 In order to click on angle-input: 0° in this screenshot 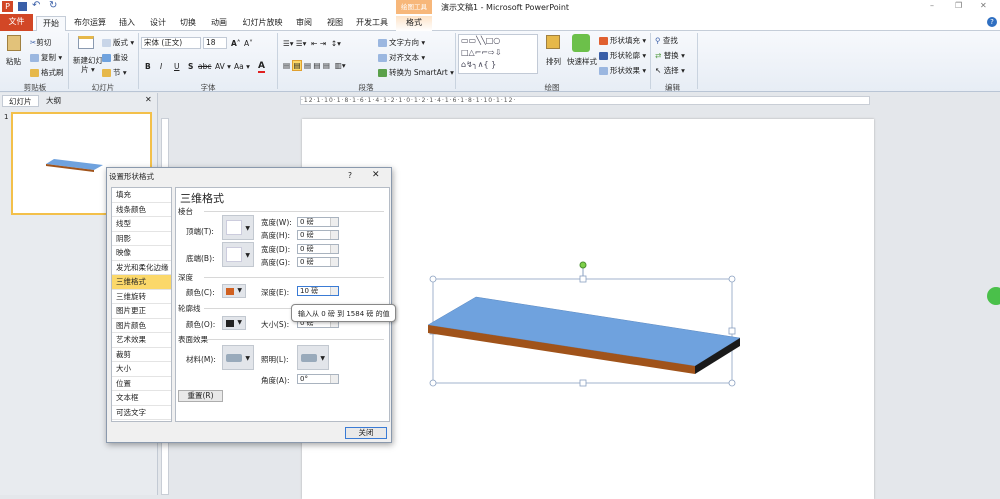, I will do `click(318, 379)`.